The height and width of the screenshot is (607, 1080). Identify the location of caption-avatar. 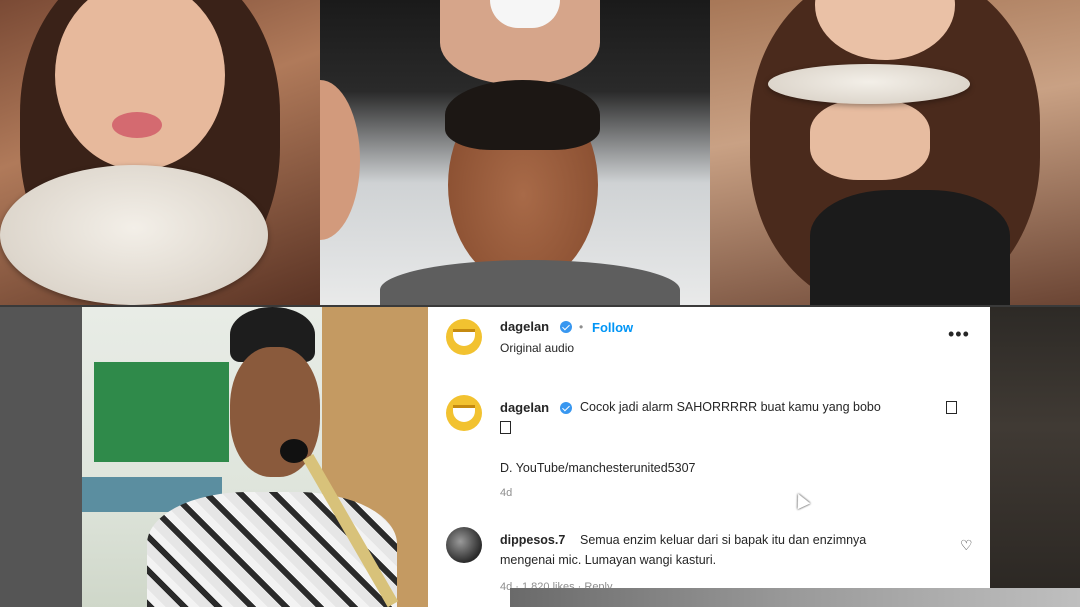
(464, 413).